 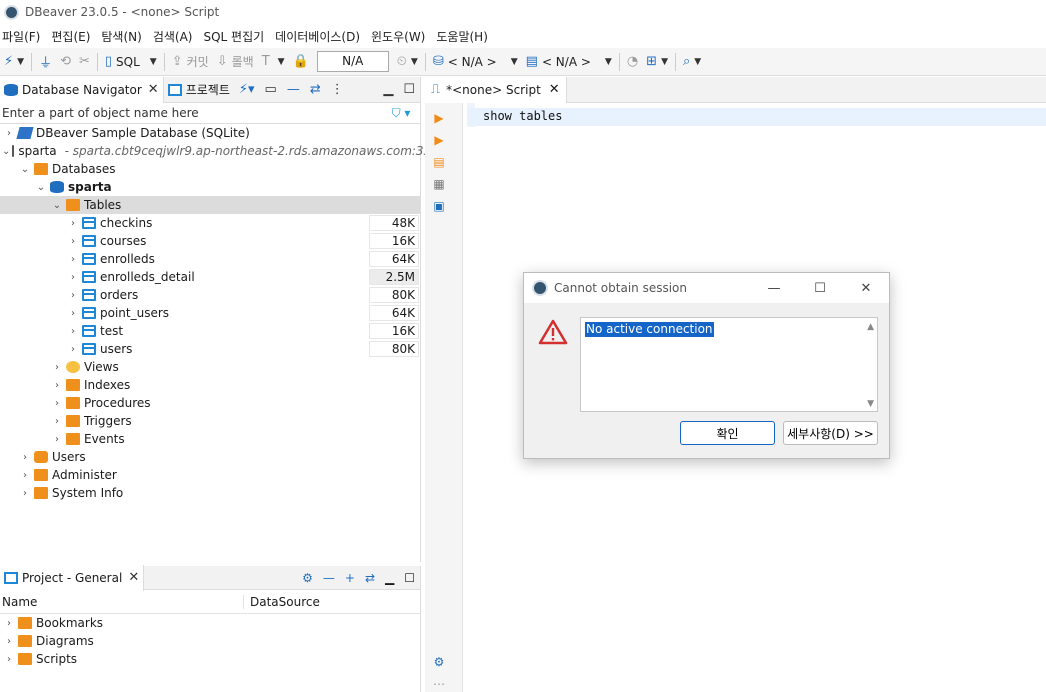 What do you see at coordinates (282, 602) in the screenshot?
I see `column-datasource-header: DataSource` at bounding box center [282, 602].